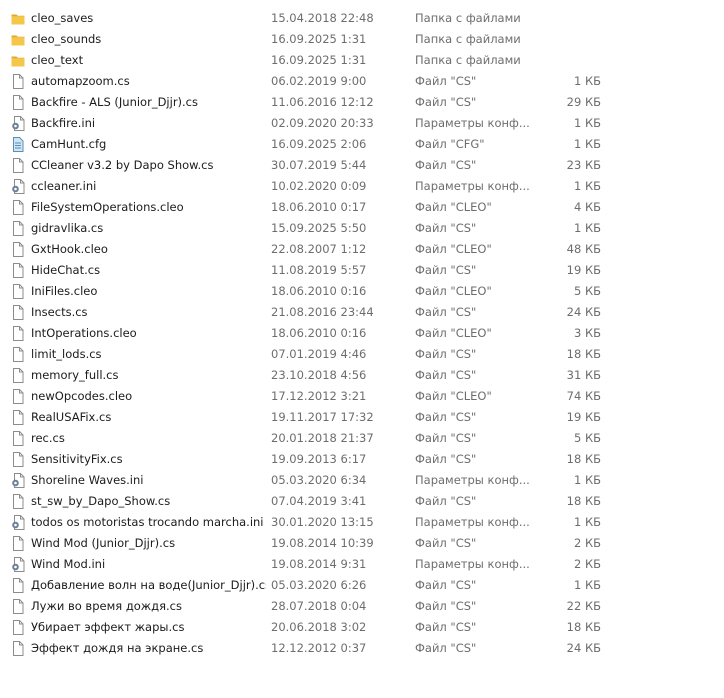  Describe the element at coordinates (319, 228) in the screenshot. I see `file-date-modified: 15.09.2025 5:50` at that location.